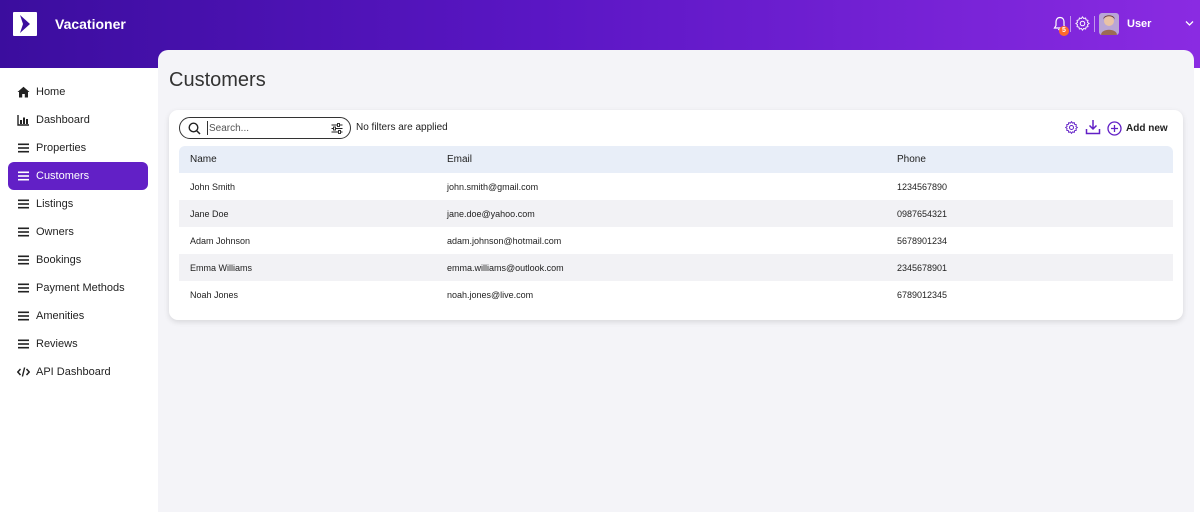 This screenshot has height=512, width=1200. I want to click on table-settings-icon, so click(1071, 127).